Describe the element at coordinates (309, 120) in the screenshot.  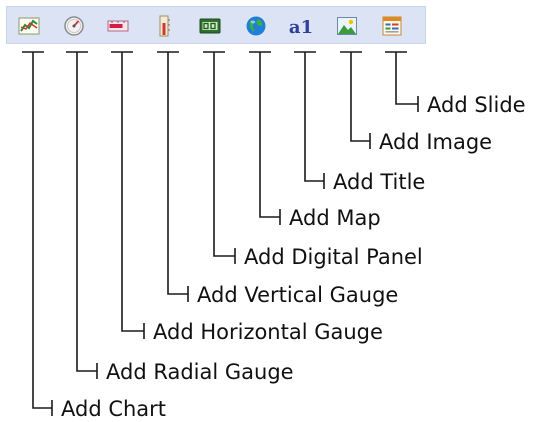
I see `leader-add-title` at that location.